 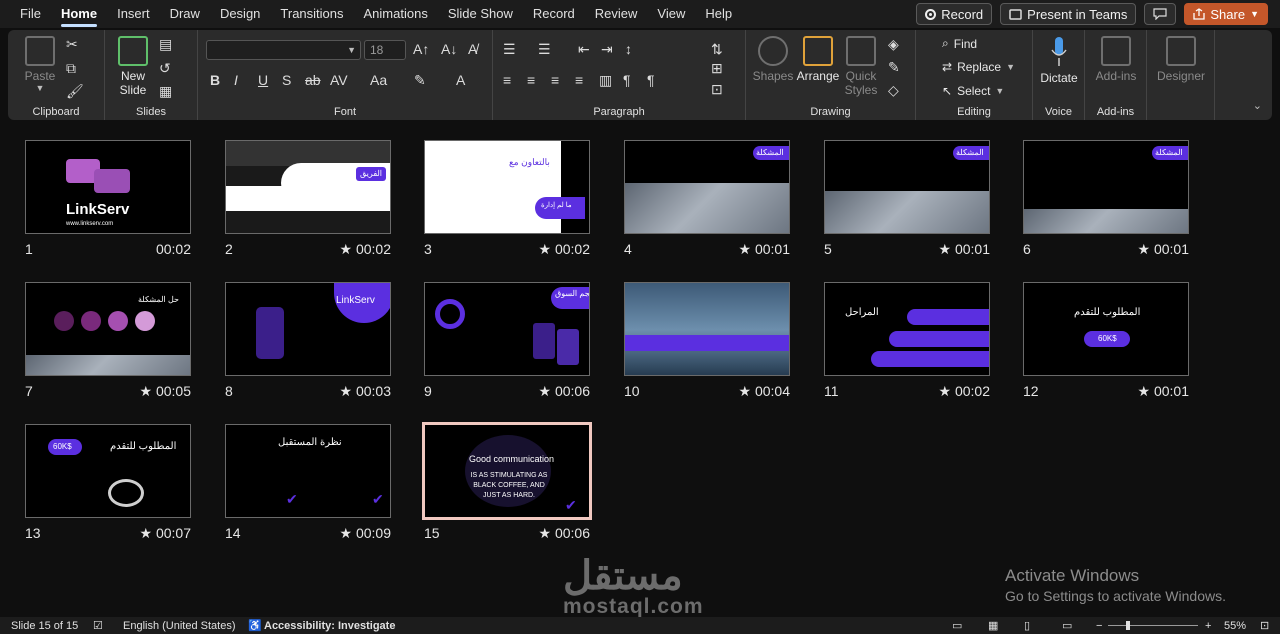 What do you see at coordinates (215, 80) in the screenshot?
I see `bold-icon: B` at bounding box center [215, 80].